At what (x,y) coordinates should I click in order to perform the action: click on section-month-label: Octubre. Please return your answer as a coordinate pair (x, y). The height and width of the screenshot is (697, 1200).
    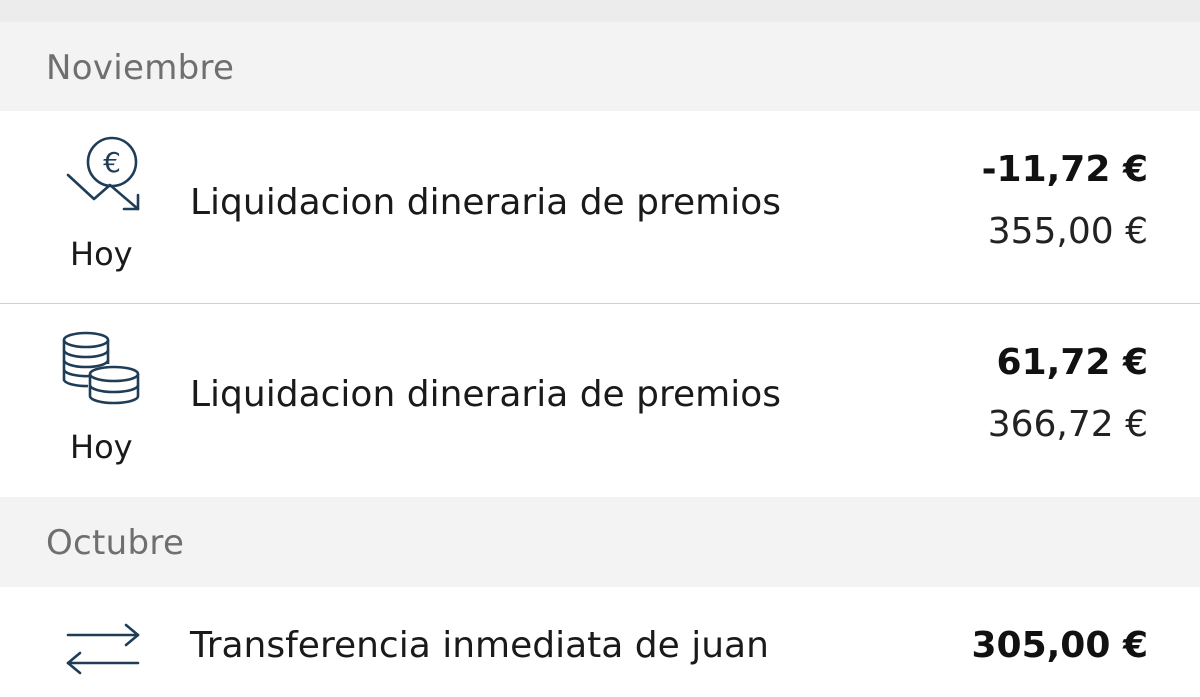
    Looking at the image, I should click on (115, 543).